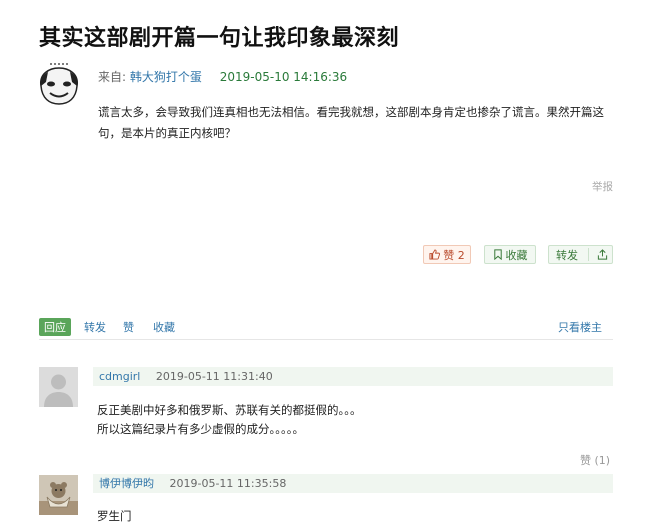 This screenshot has width=645, height=532. What do you see at coordinates (95, 327) in the screenshot?
I see `tab-forward: 转发` at bounding box center [95, 327].